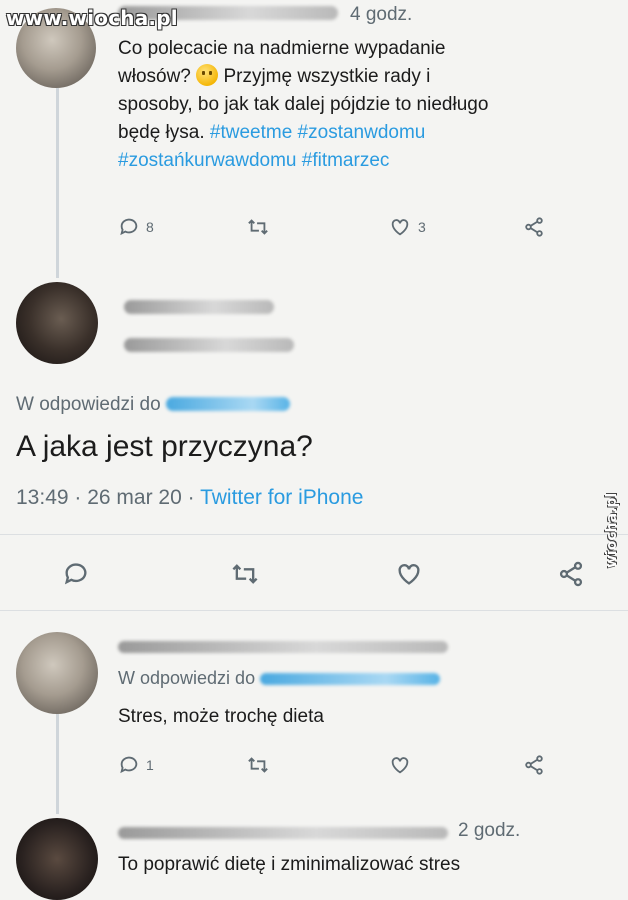 The image size is (628, 900). I want to click on tweet-text: A jaka jest przyczyna?, so click(164, 446).